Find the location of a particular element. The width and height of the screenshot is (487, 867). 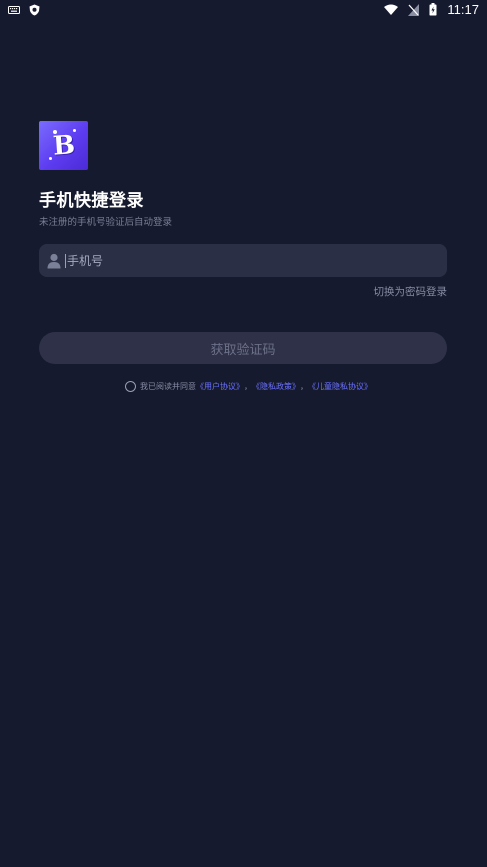

logo-dot is located at coordinates (50, 158).